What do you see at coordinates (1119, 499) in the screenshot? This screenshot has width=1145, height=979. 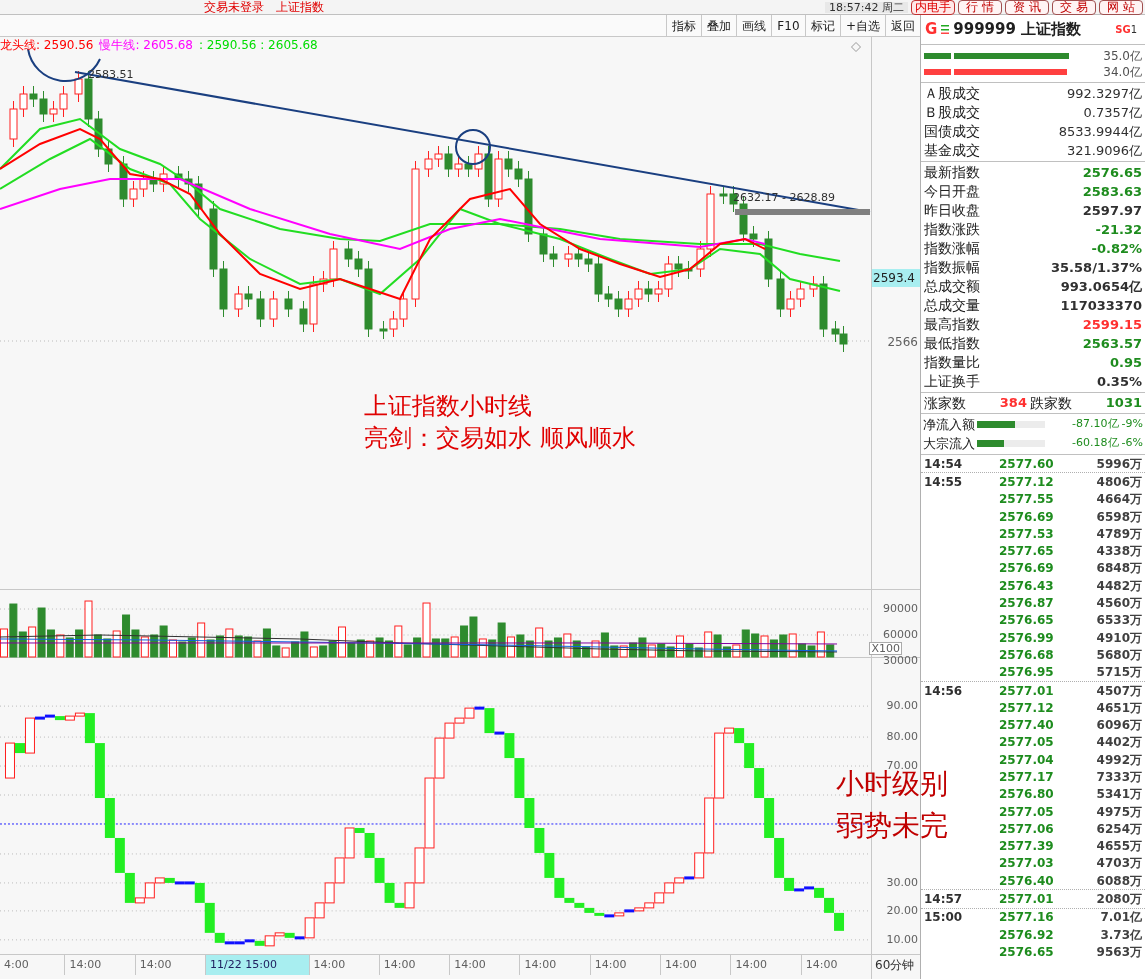 I see `tick-volume: 4664万` at bounding box center [1119, 499].